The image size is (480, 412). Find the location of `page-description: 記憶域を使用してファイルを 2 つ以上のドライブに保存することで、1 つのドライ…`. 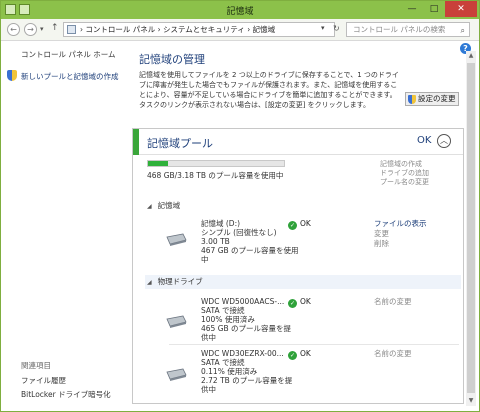

page-description: 記憶域を使用してファイルを 2 つ以上のドライブに保存することで、1 つのドライ… is located at coordinates (269, 90).